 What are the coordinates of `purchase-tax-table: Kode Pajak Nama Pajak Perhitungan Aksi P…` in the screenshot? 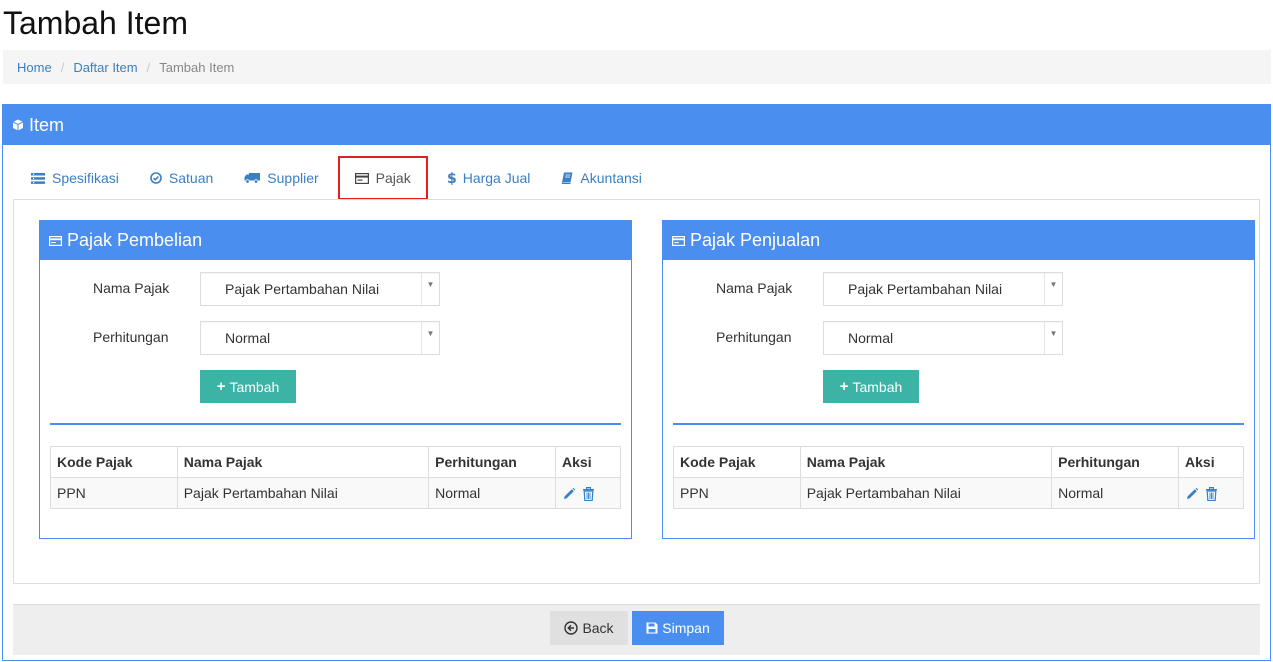 It's located at (335, 477).